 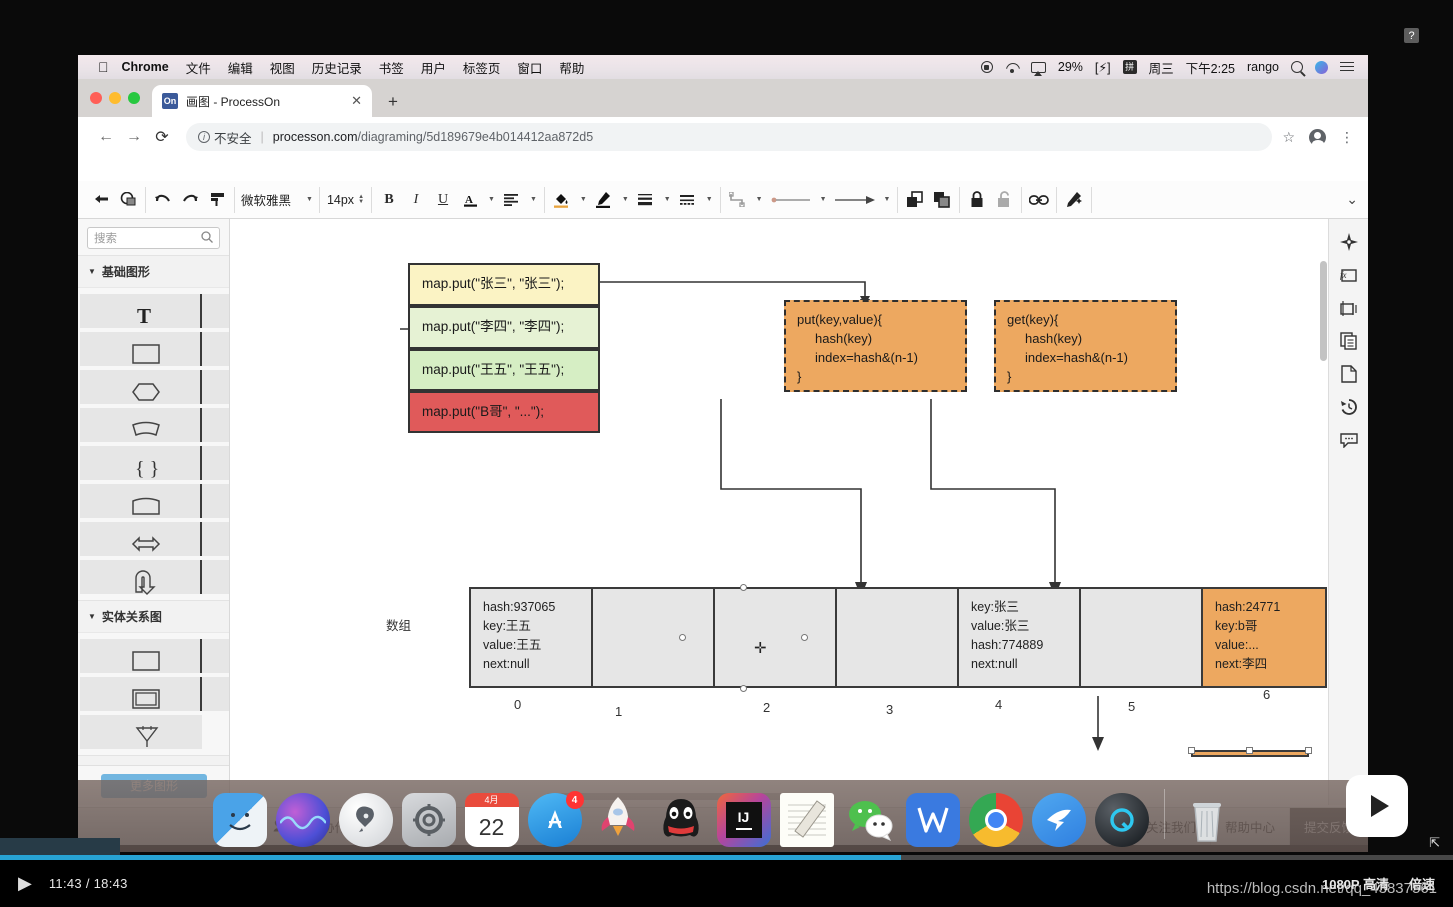 What do you see at coordinates (470, 200) in the screenshot?
I see `text-color-button: A` at bounding box center [470, 200].